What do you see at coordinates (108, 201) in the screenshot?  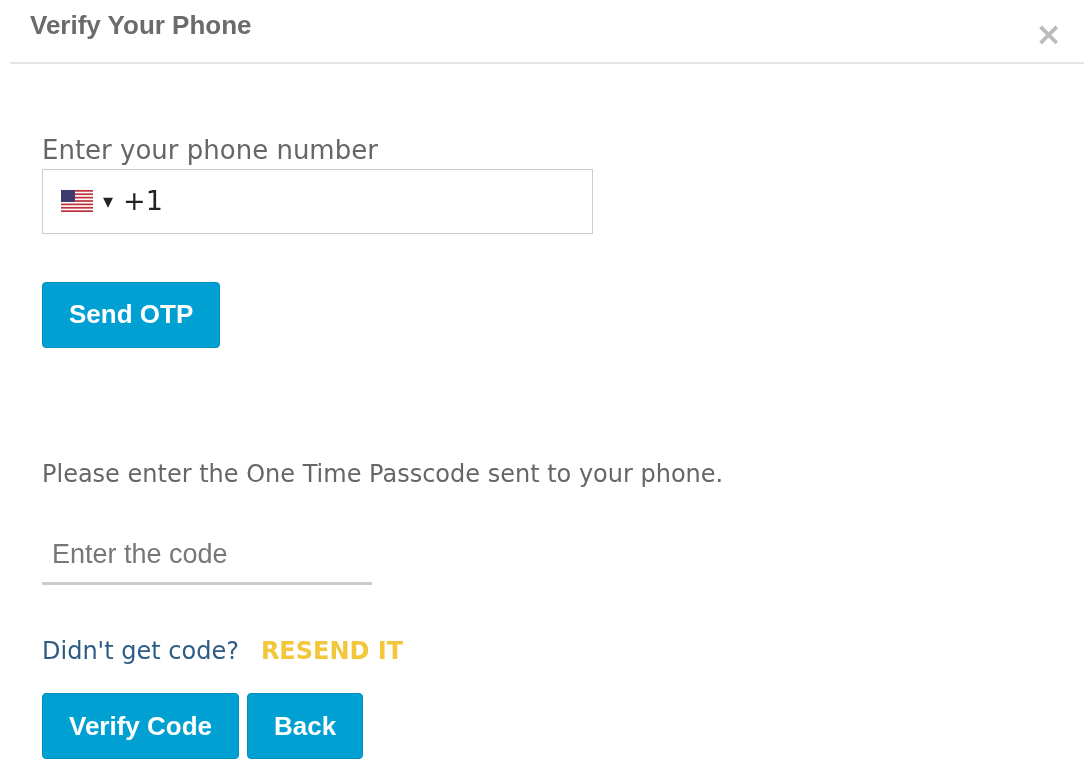 I see `caret-icon: ▾` at bounding box center [108, 201].